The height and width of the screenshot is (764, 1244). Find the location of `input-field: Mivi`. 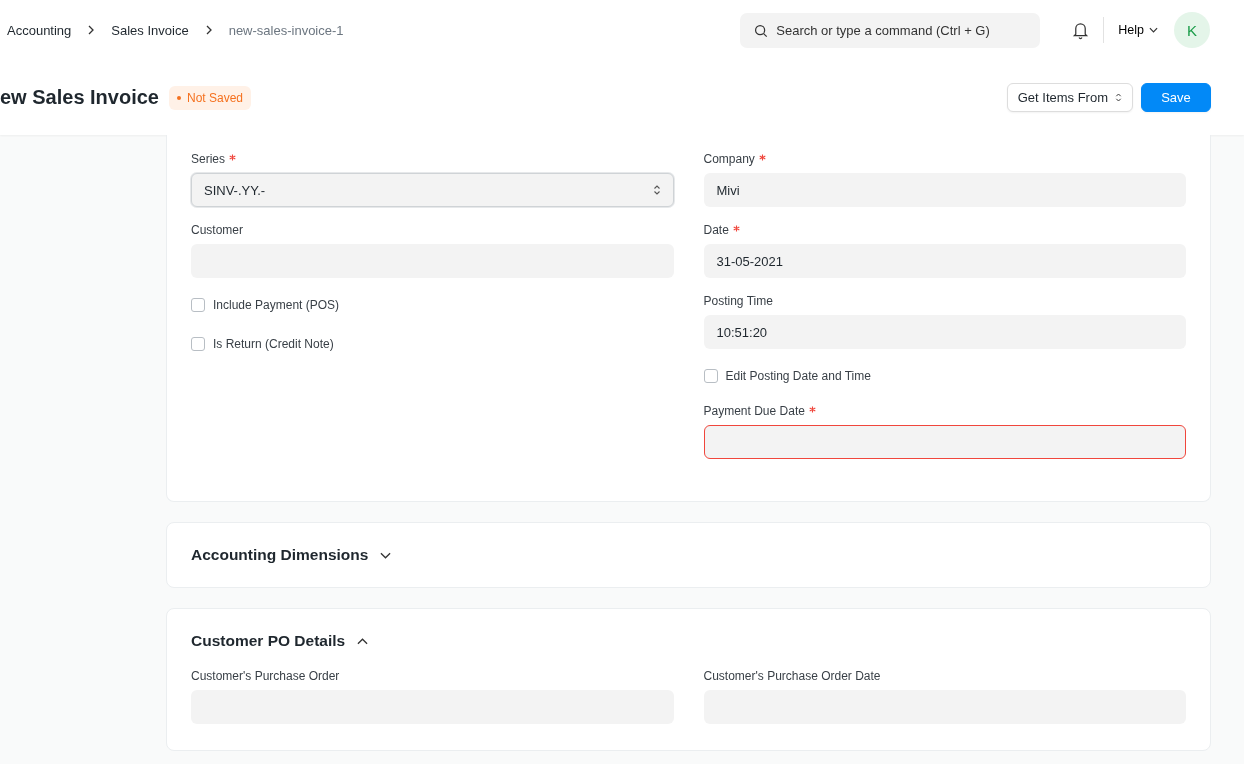

input-field: Mivi is located at coordinates (944, 190).